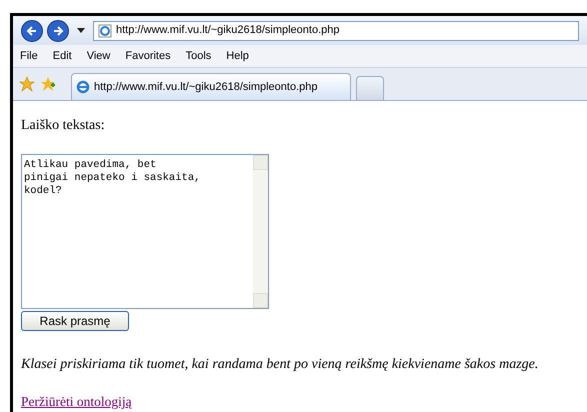 Image resolution: width=587 pixels, height=412 pixels. Describe the element at coordinates (148, 56) in the screenshot. I see `menu-item: Favorites` at that location.